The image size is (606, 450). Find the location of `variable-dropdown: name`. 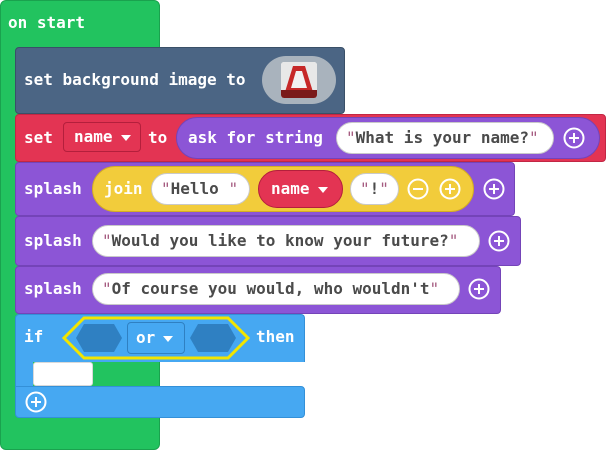

variable-dropdown: name is located at coordinates (102, 137).